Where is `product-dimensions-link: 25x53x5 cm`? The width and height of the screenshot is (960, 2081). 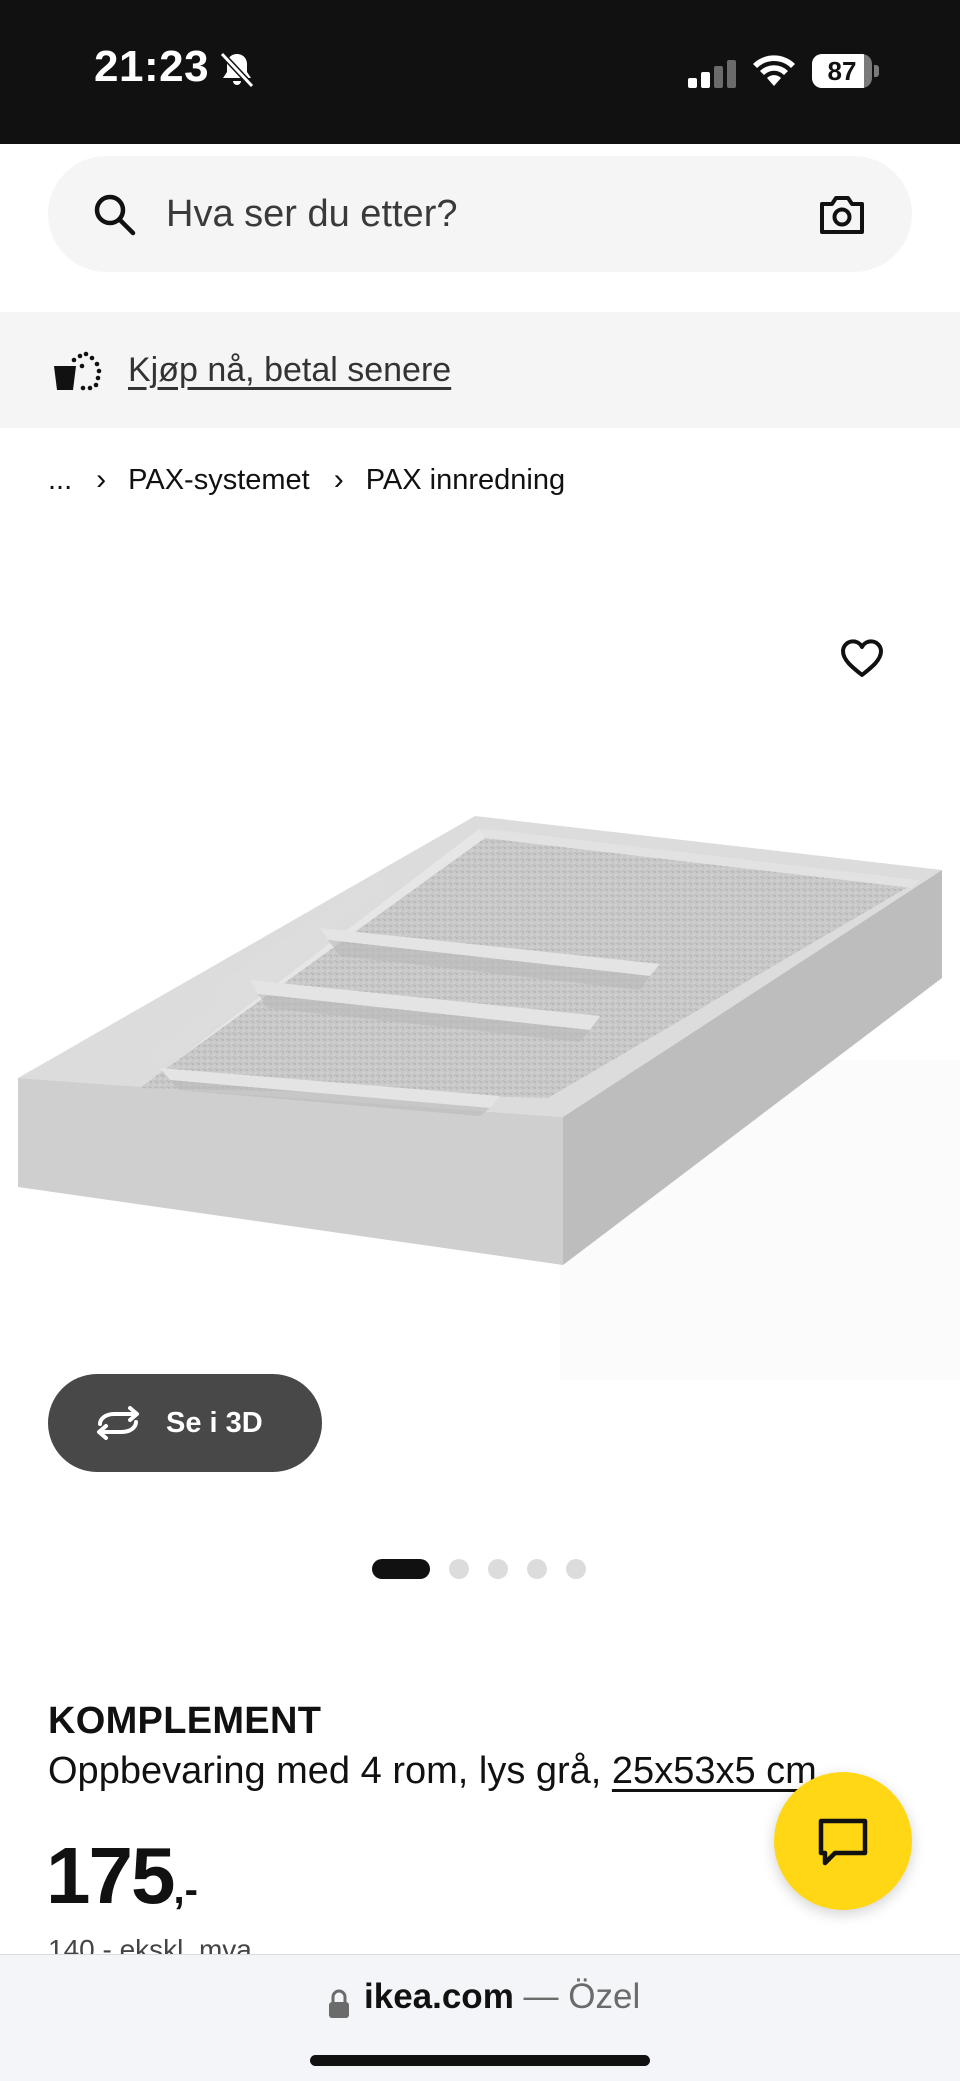
product-dimensions-link: 25x53x5 cm is located at coordinates (714, 1771).